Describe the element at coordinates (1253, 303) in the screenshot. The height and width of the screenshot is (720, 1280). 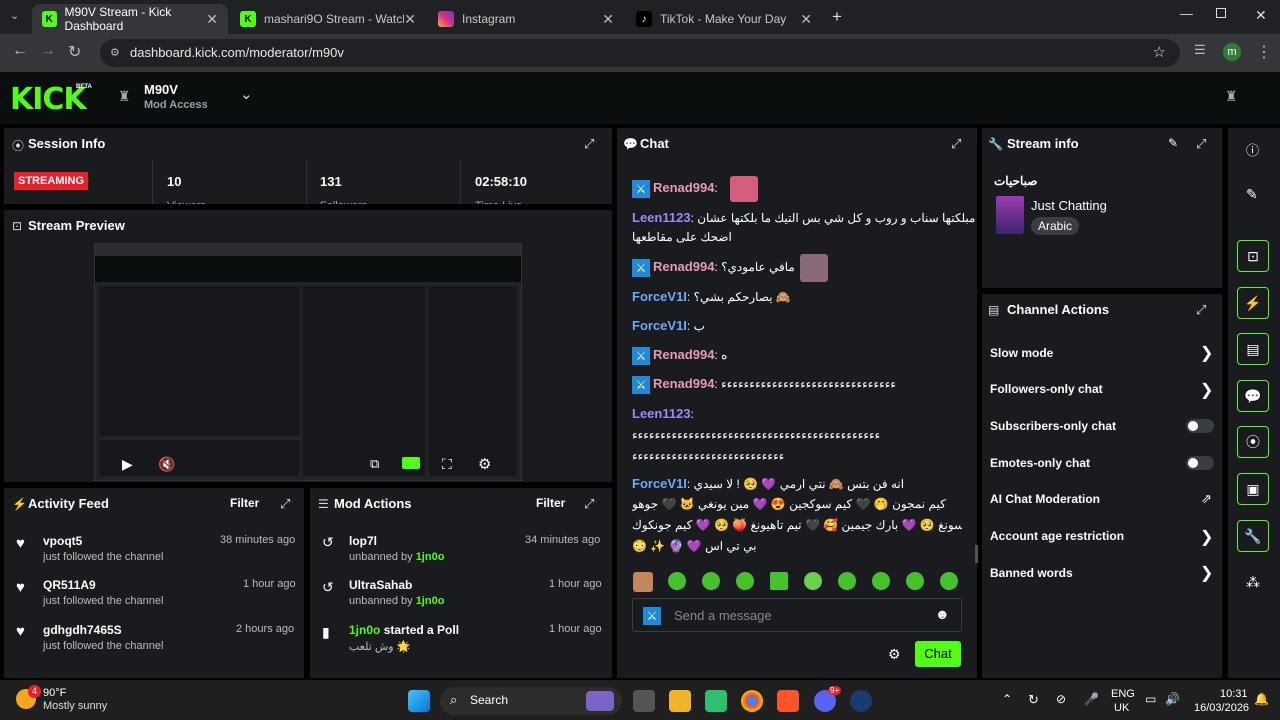
I see `activity-toggle-icon: ⚡` at that location.